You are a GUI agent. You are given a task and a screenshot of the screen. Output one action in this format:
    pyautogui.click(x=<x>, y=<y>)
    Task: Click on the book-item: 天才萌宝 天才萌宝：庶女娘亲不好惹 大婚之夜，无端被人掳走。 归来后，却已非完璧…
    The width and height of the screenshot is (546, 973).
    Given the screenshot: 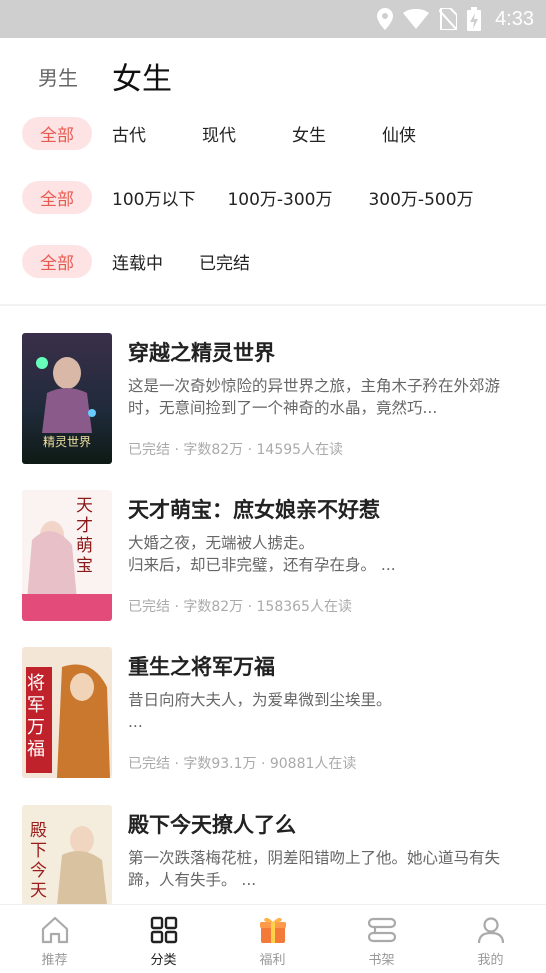 What is the action you would take?
    pyautogui.click(x=273, y=560)
    